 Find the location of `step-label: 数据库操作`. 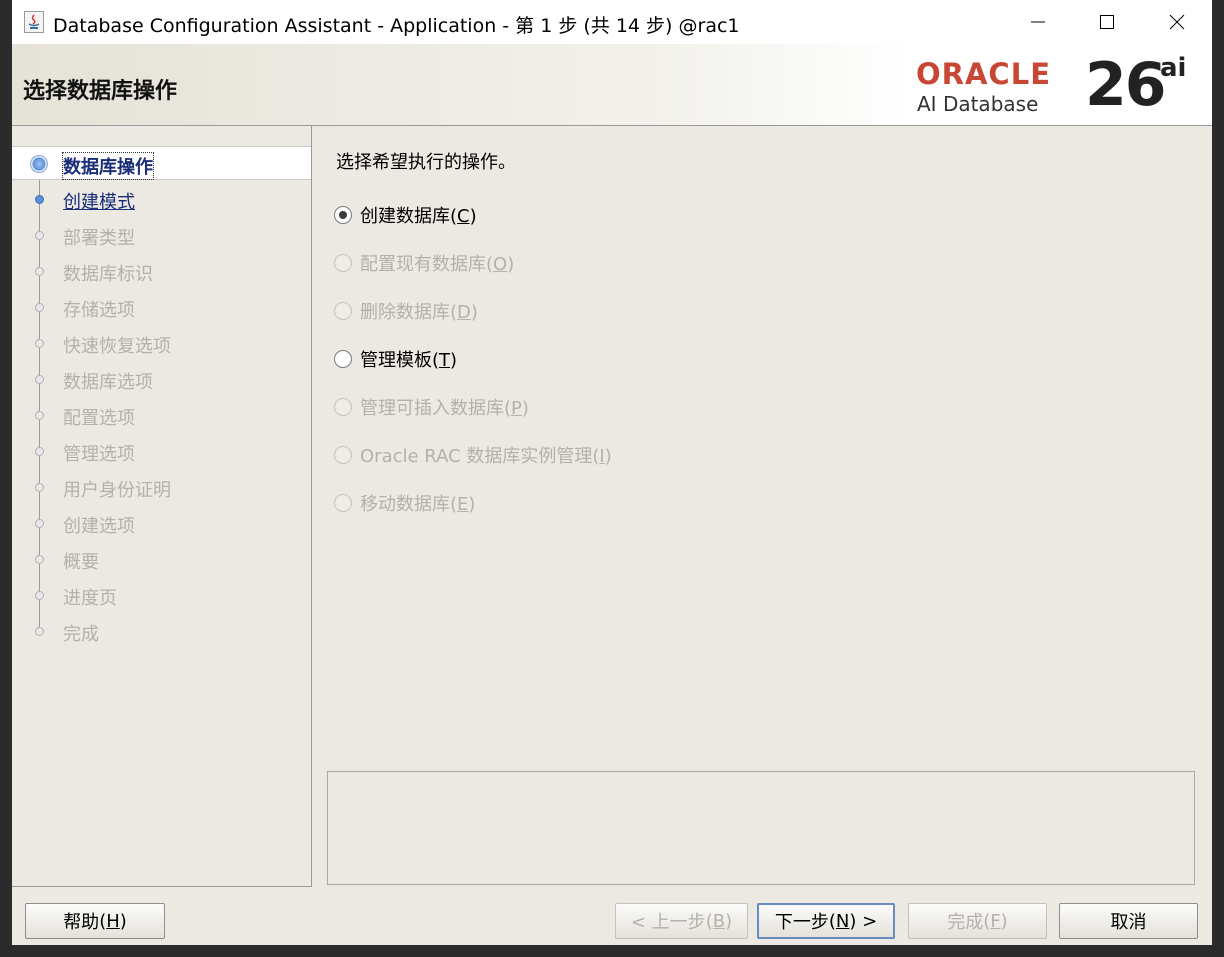

step-label: 数据库操作 is located at coordinates (108, 166).